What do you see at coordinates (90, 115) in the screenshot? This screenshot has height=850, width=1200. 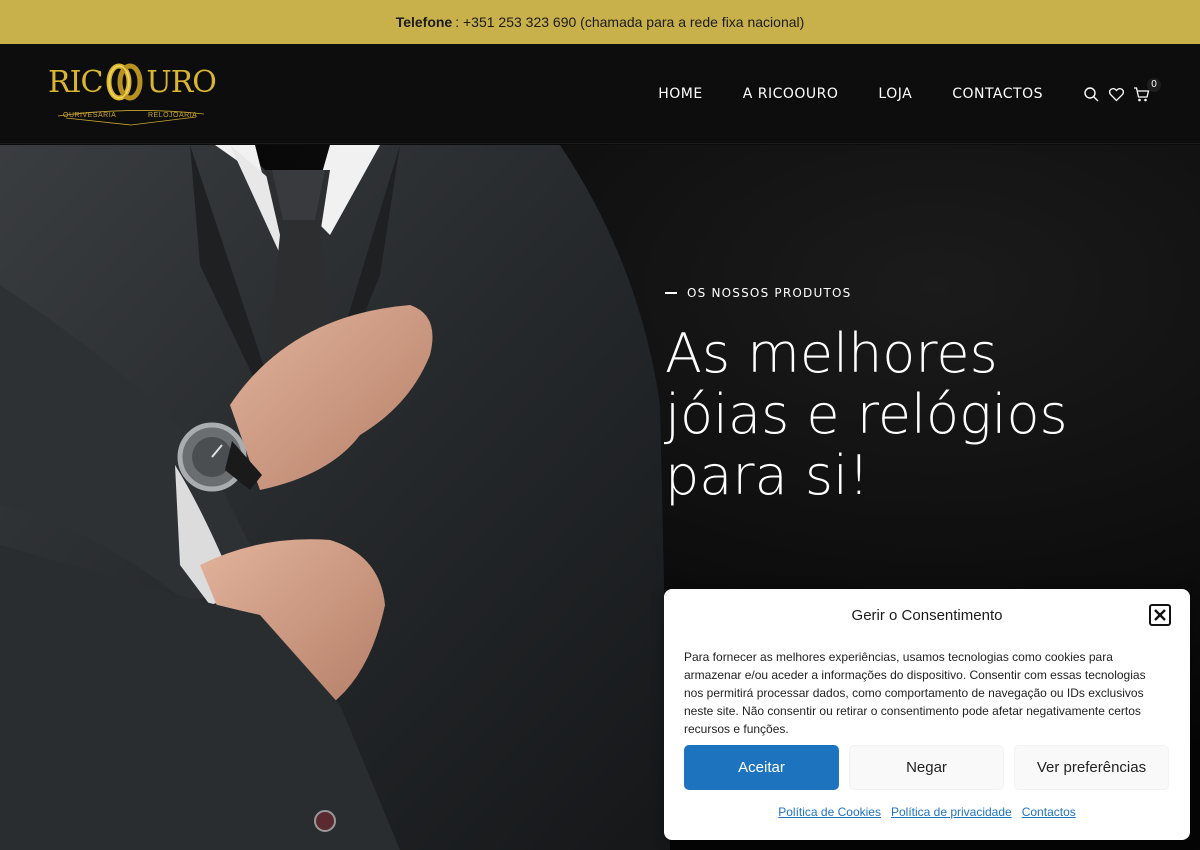 I see `logo-sub-left: OURIVESARIA` at bounding box center [90, 115].